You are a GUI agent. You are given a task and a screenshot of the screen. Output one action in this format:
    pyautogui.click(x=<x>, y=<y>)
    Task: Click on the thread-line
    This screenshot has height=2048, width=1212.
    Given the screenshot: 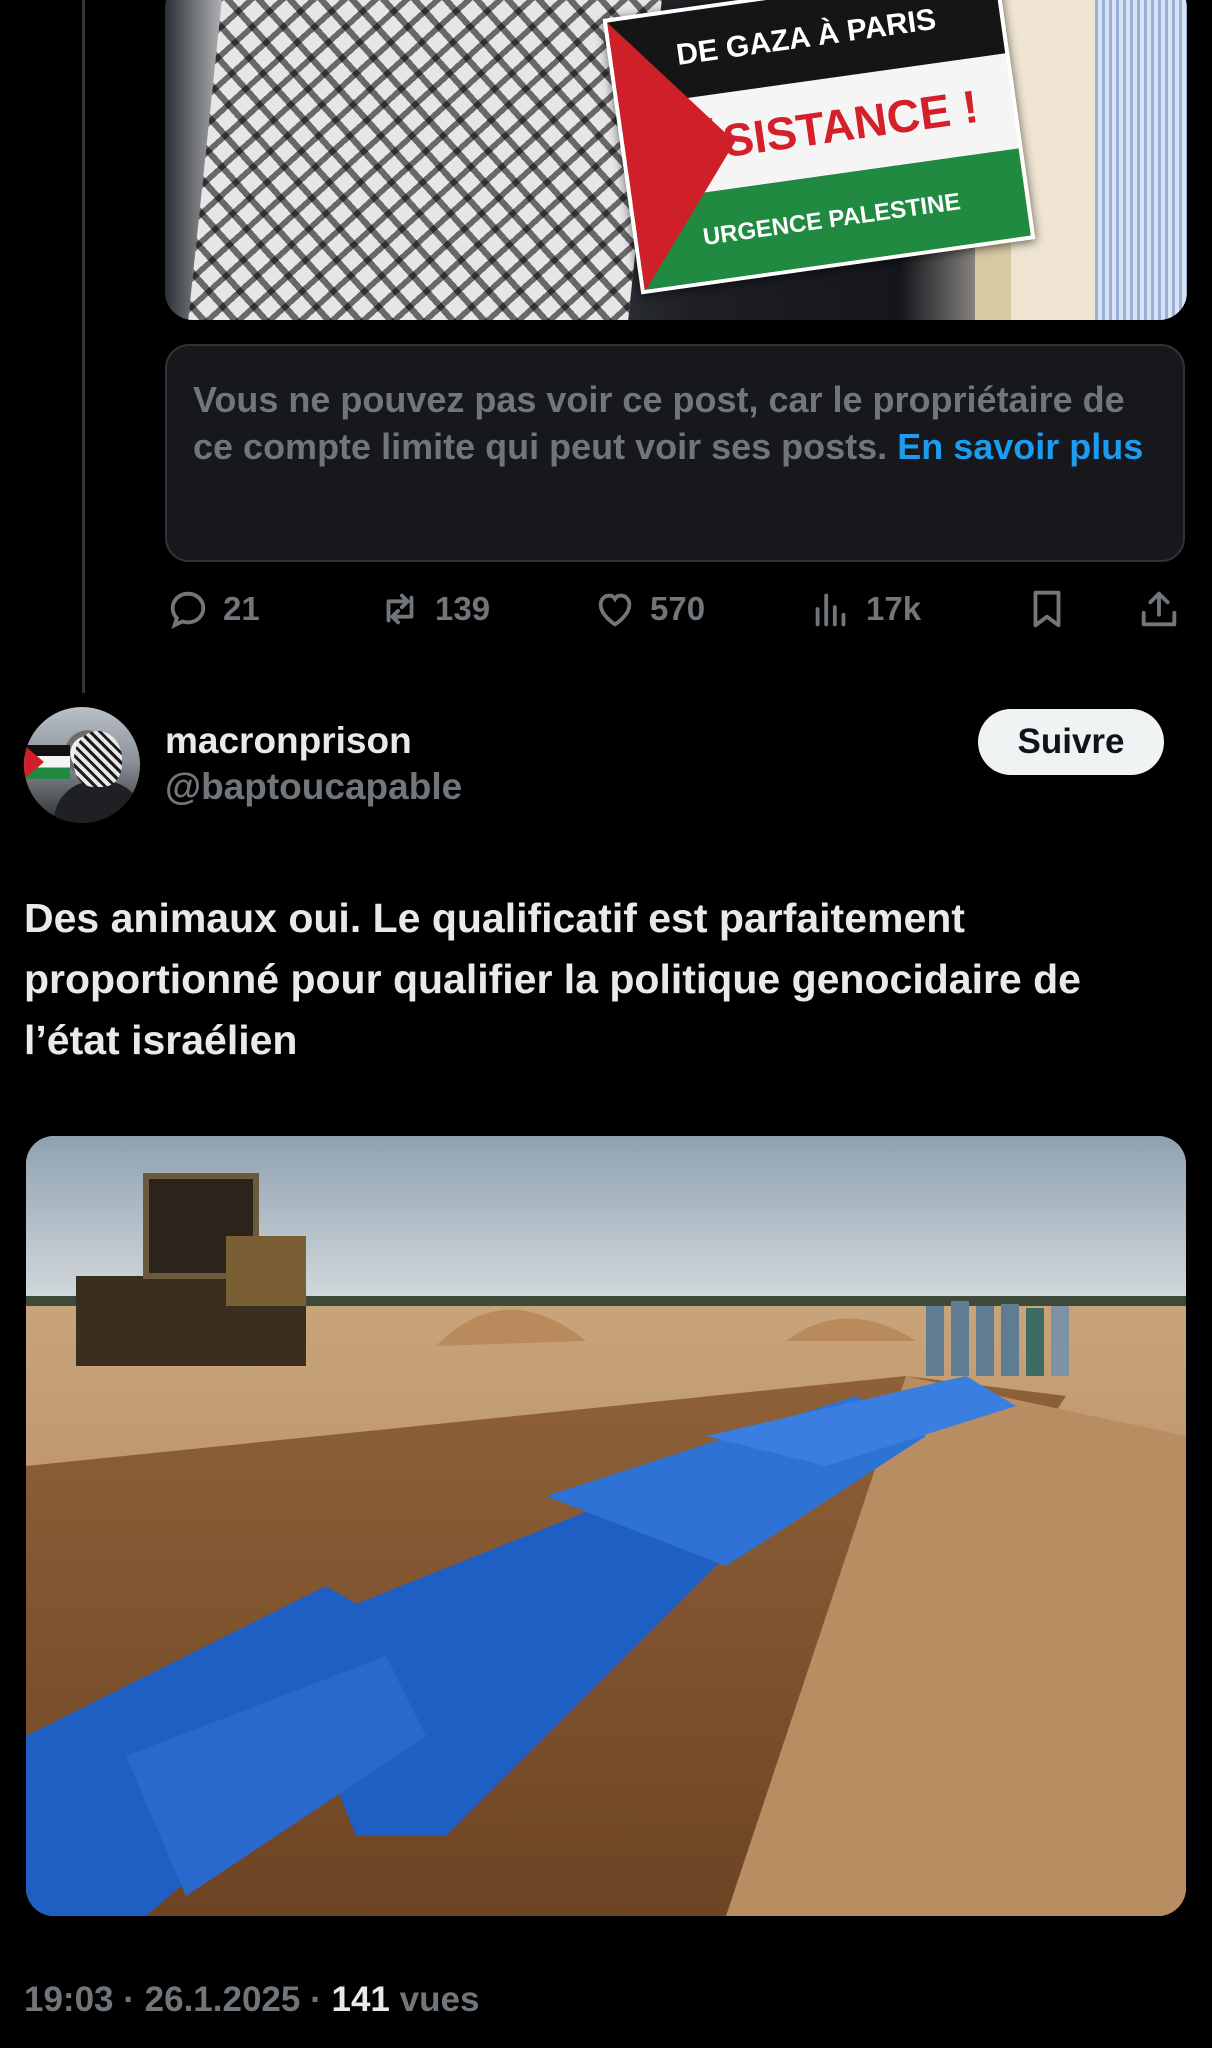 What is the action you would take?
    pyautogui.click(x=83, y=346)
    